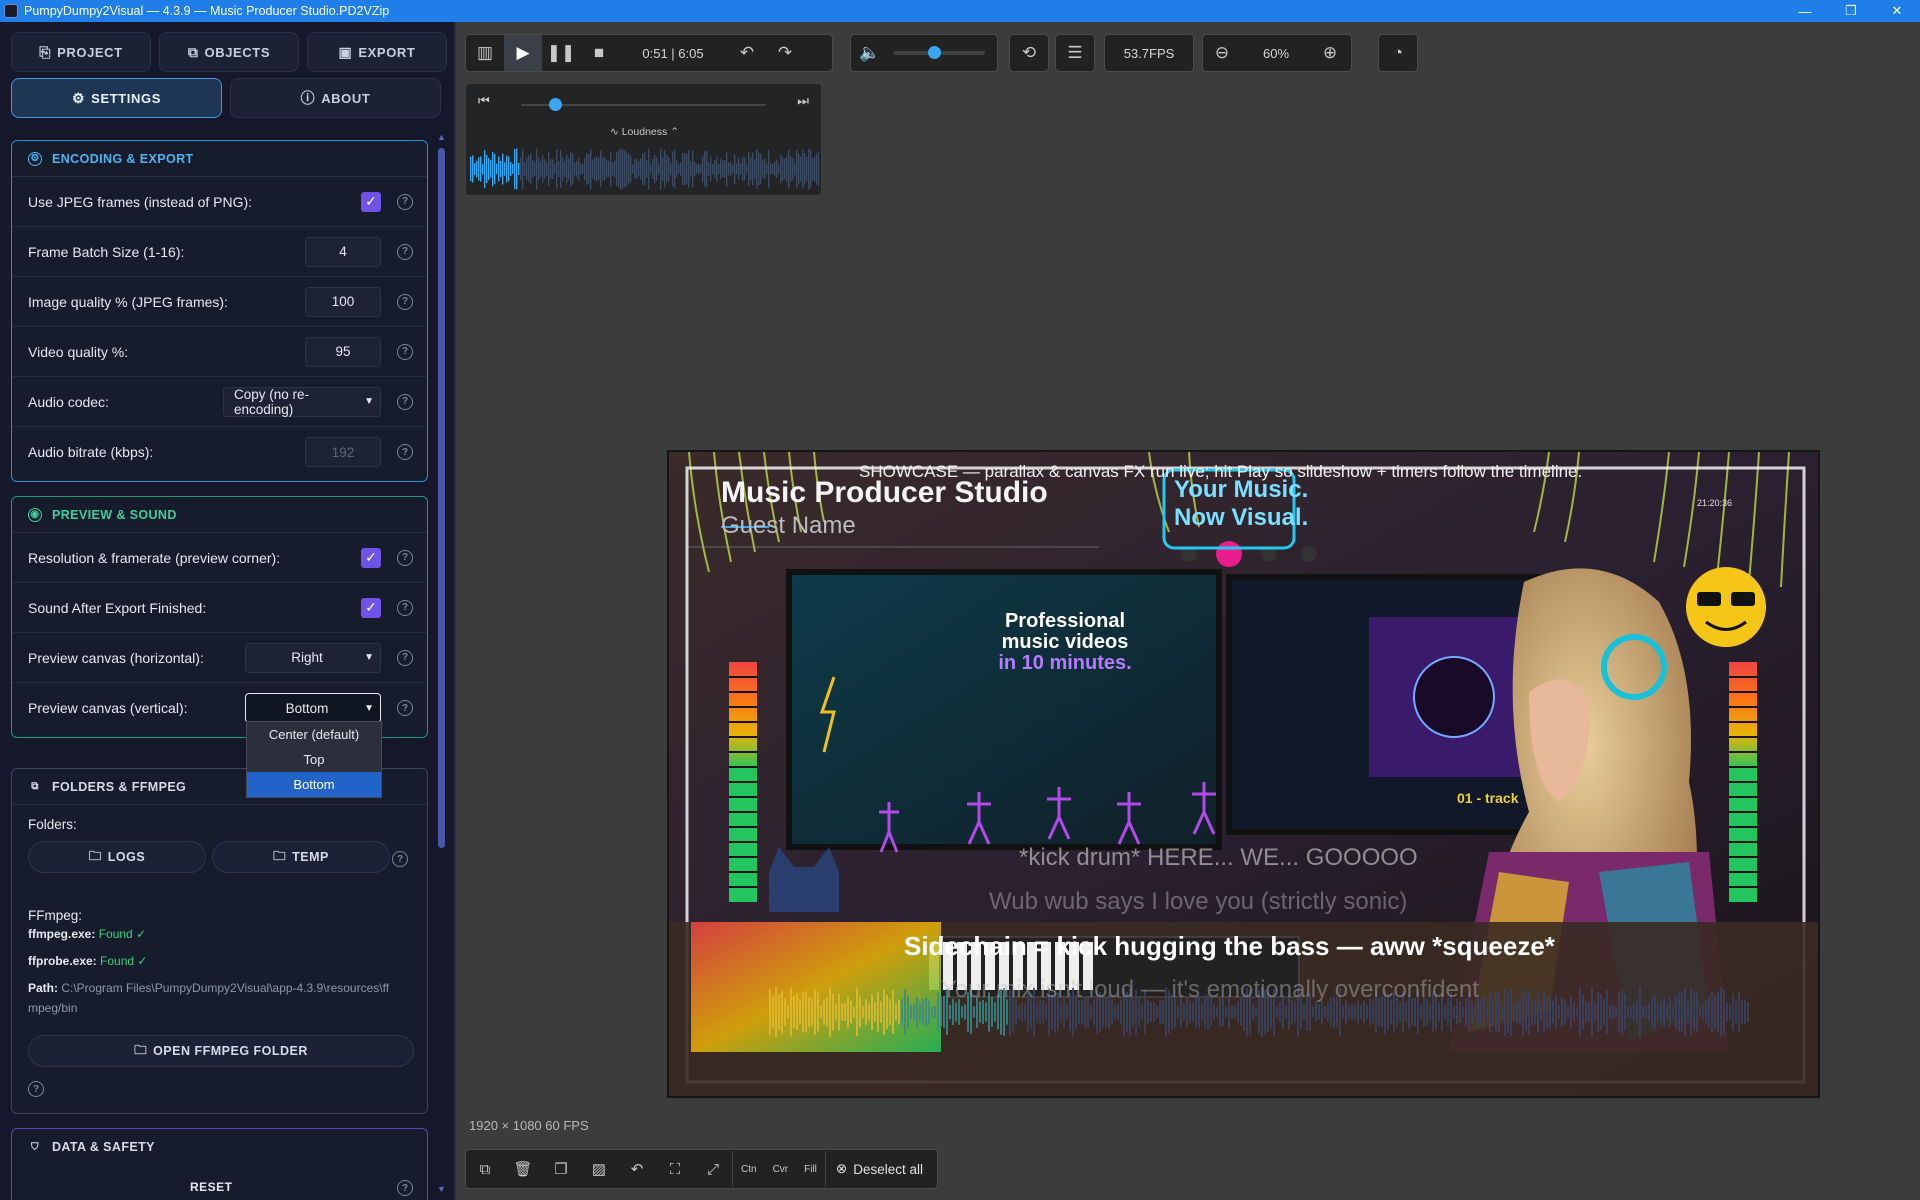 This screenshot has width=1920, height=1200. I want to click on logs-button: 🗀 LOGS, so click(117, 857).